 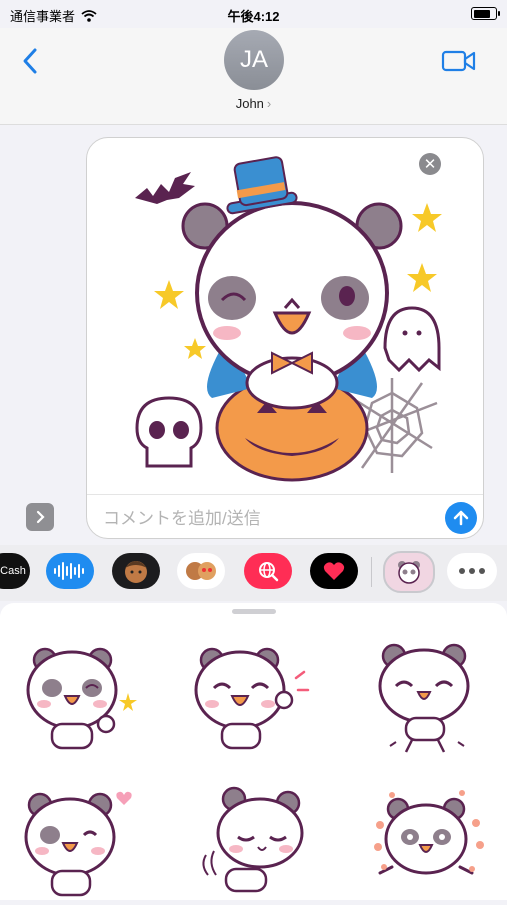 I want to click on remove-sticker-button: ✕, so click(x=430, y=164).